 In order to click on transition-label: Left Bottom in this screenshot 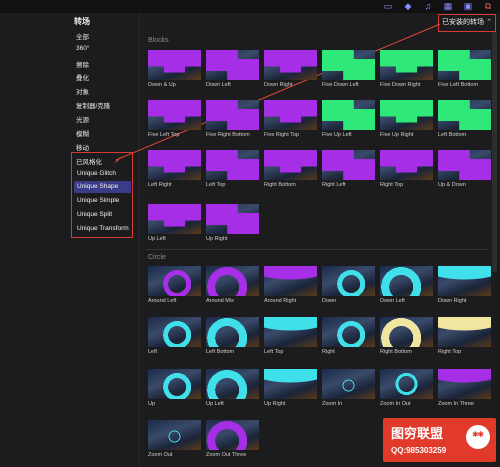, I will do `click(452, 135)`.